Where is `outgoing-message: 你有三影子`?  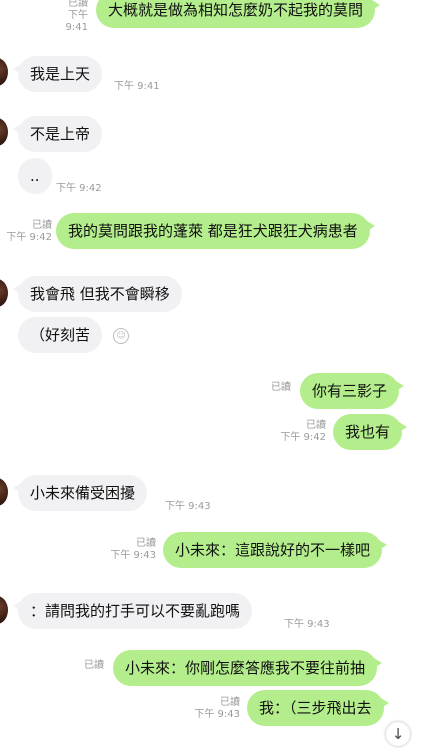 outgoing-message: 你有三影子 is located at coordinates (352, 391).